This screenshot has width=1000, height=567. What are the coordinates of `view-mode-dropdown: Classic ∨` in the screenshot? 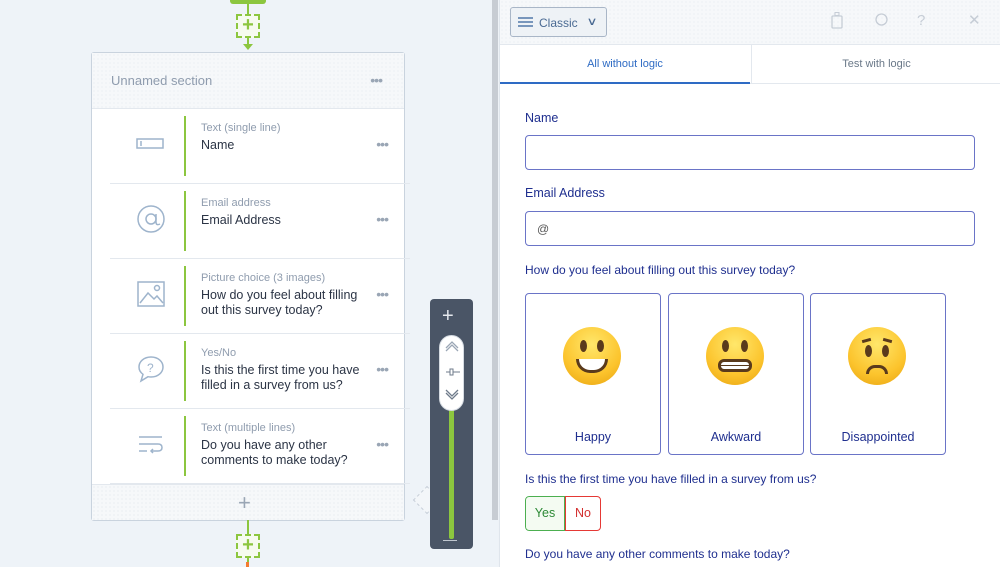 It's located at (558, 22).